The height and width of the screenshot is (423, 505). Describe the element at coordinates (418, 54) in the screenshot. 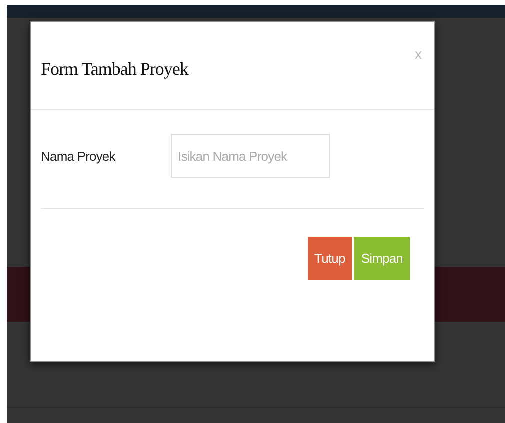

I see `close-button: x` at that location.